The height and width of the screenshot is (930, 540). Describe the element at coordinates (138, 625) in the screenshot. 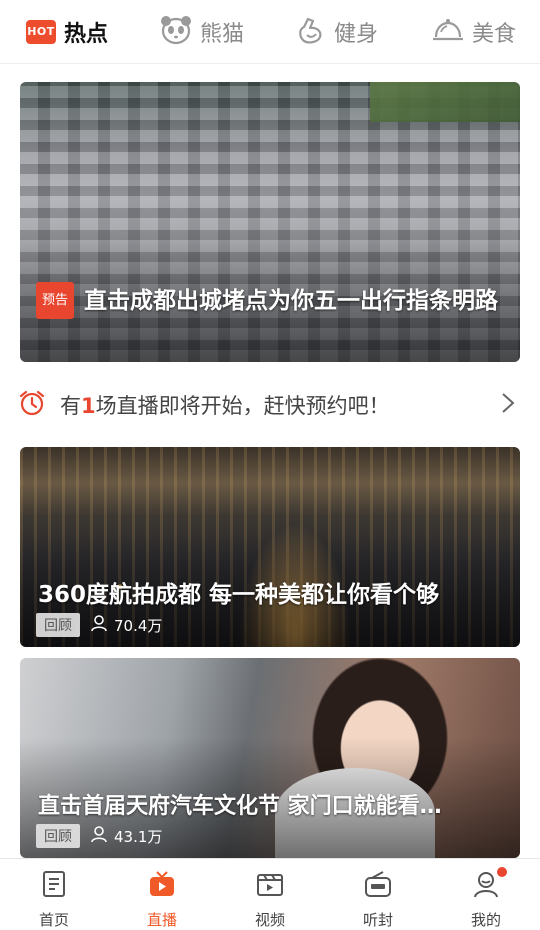

I see `viewer-count-text: 70.4万` at that location.